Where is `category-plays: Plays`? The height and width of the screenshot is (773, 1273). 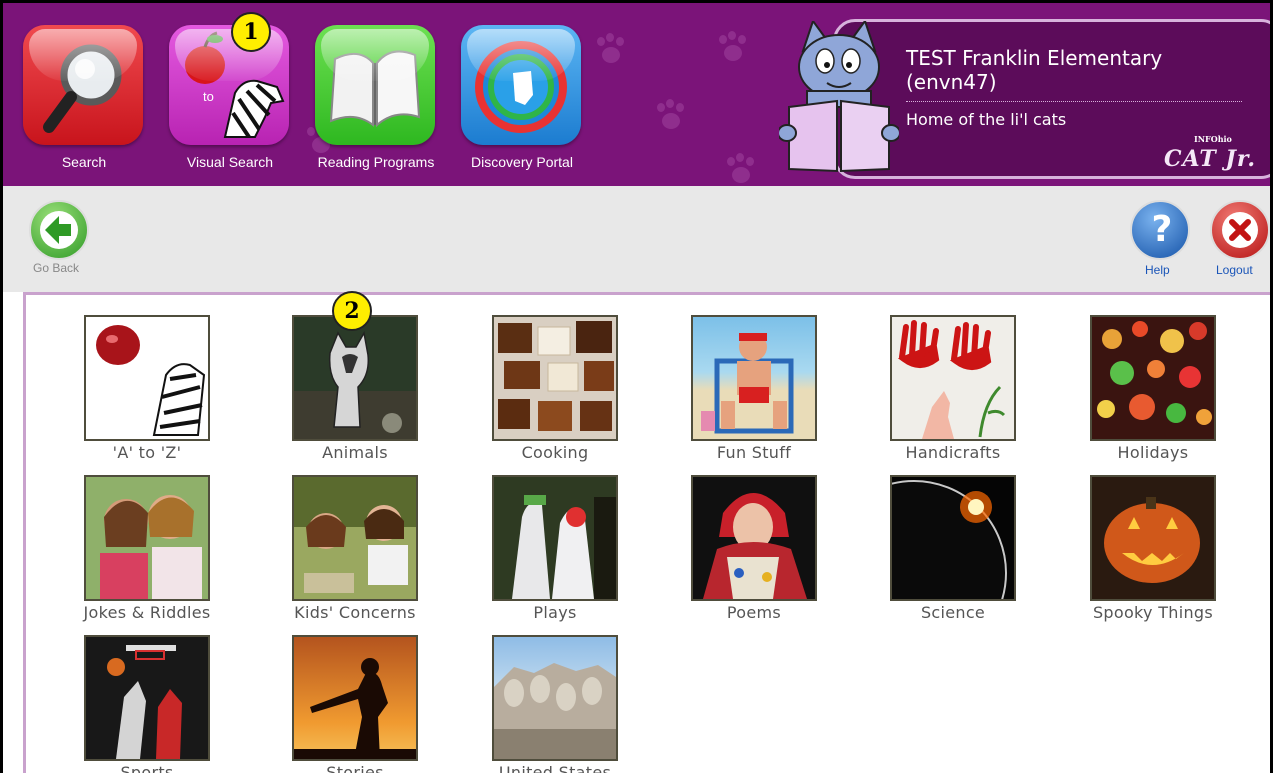
category-plays: Plays is located at coordinates (526, 538).